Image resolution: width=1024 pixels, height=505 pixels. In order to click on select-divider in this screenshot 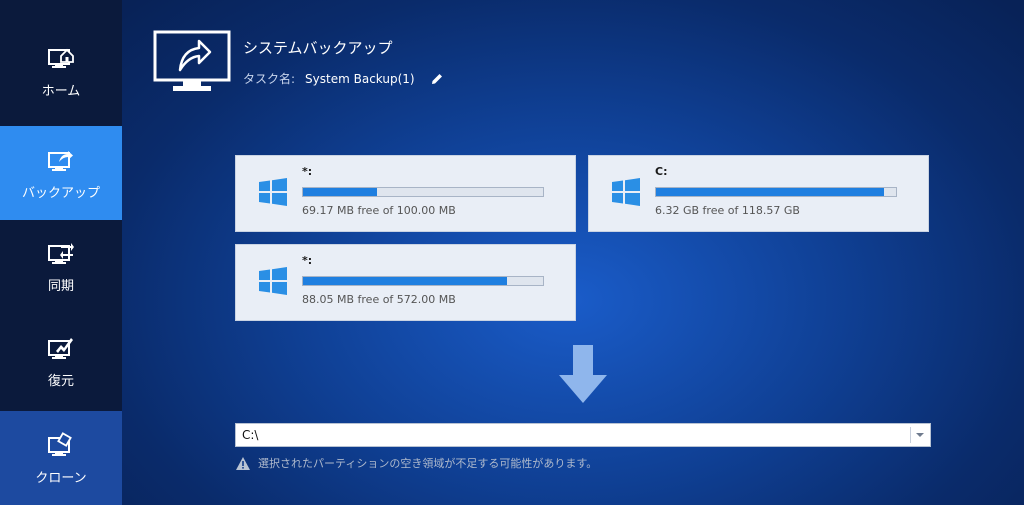, I will do `click(910, 435)`.